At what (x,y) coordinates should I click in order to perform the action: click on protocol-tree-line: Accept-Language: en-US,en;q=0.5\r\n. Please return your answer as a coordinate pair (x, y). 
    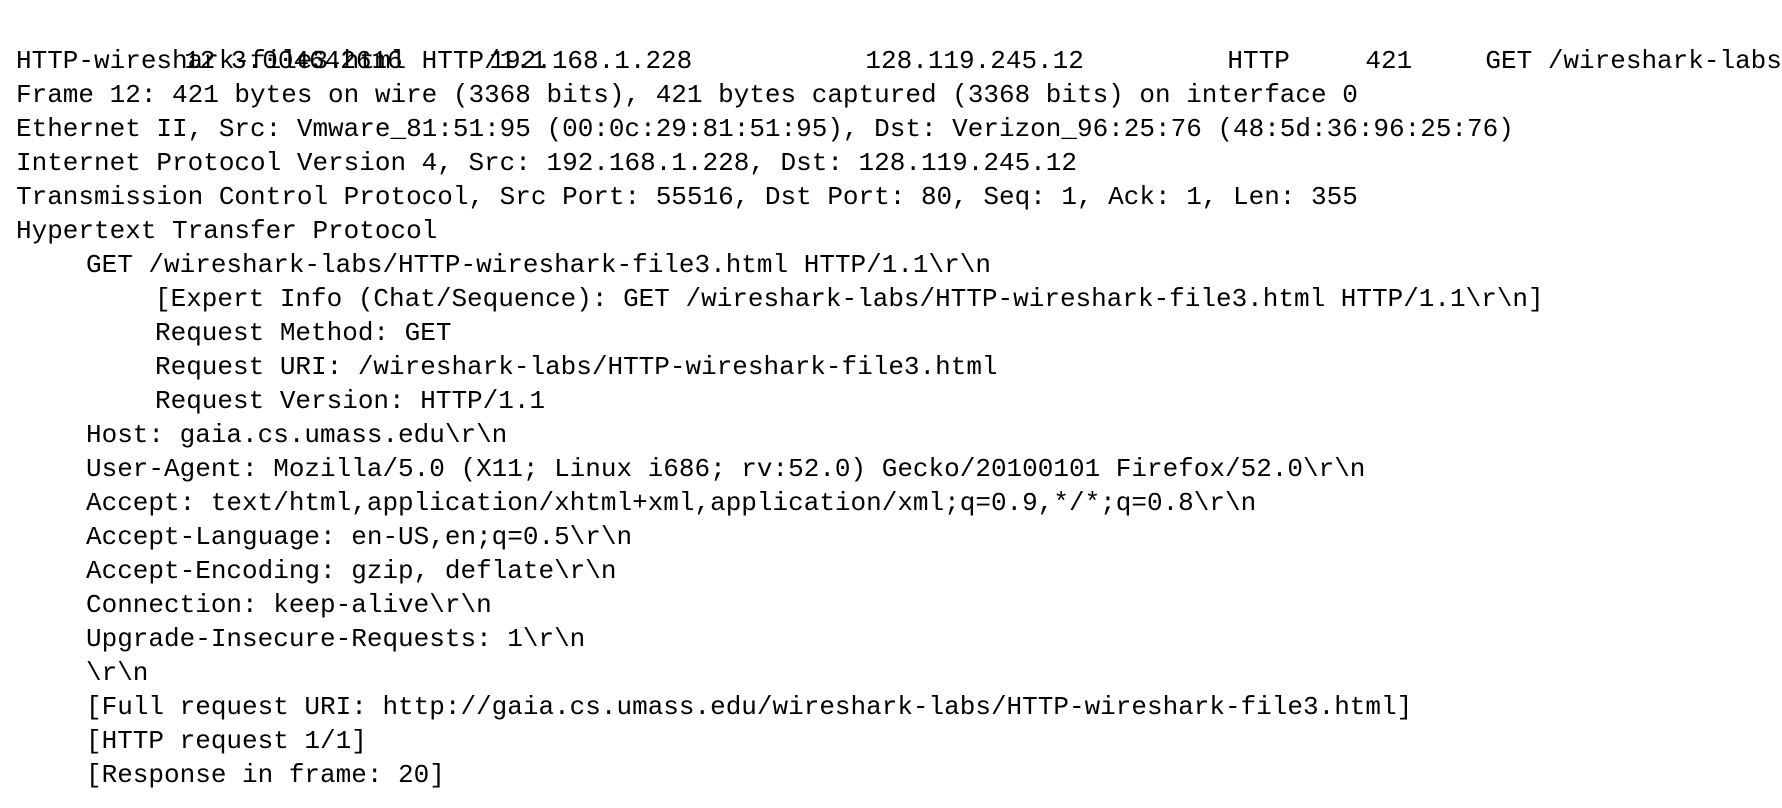
    Looking at the image, I should click on (896, 537).